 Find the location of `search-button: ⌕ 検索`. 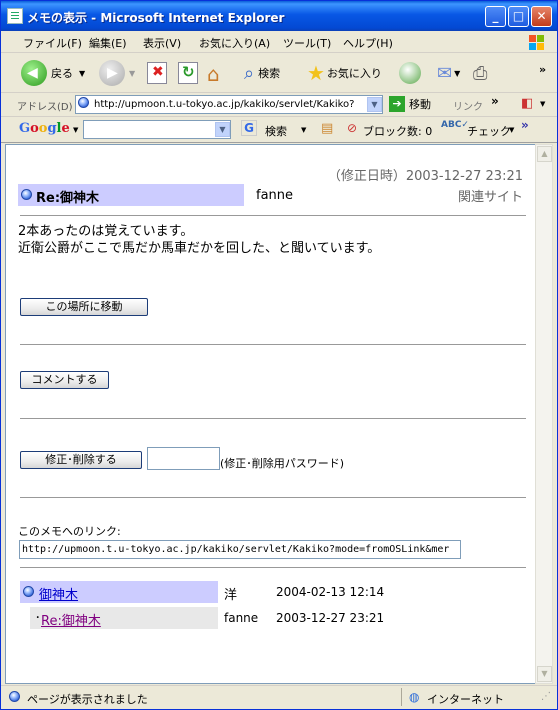

search-button: ⌕ 検索 is located at coordinates (262, 73).